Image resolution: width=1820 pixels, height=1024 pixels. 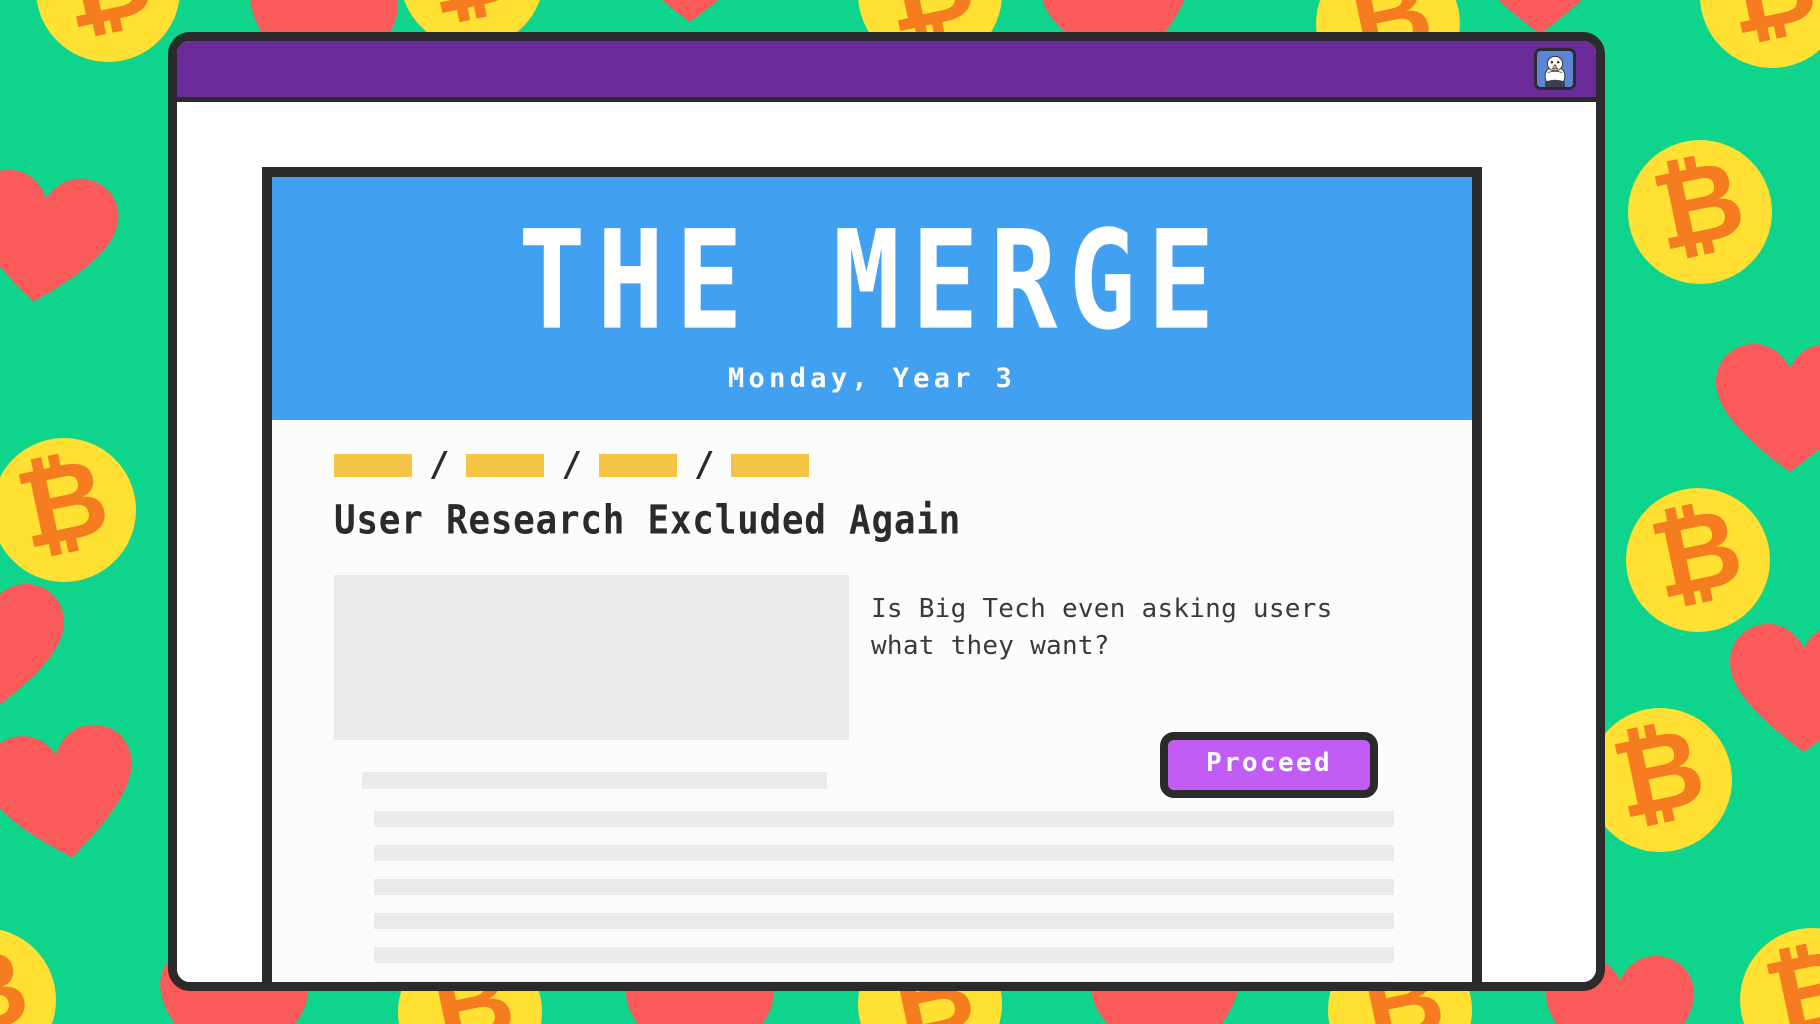 What do you see at coordinates (886, 71) in the screenshot?
I see `window-titlebar` at bounding box center [886, 71].